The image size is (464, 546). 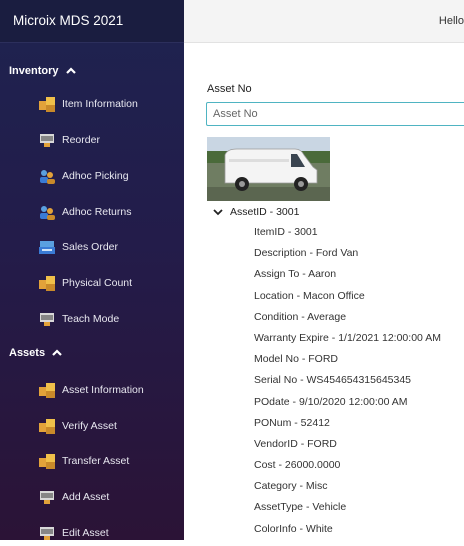 I want to click on section-label: Assets, so click(x=27, y=353).